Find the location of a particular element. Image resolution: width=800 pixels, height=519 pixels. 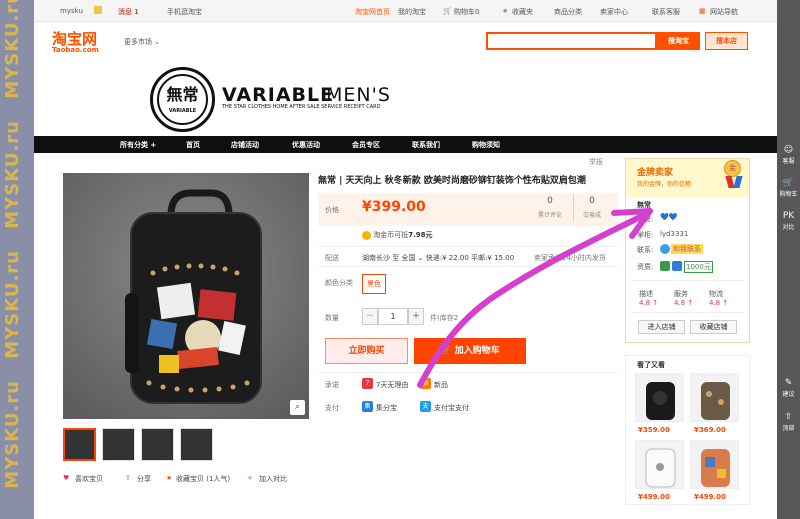

chevron-down-icon: ⌄ is located at coordinates (157, 42).